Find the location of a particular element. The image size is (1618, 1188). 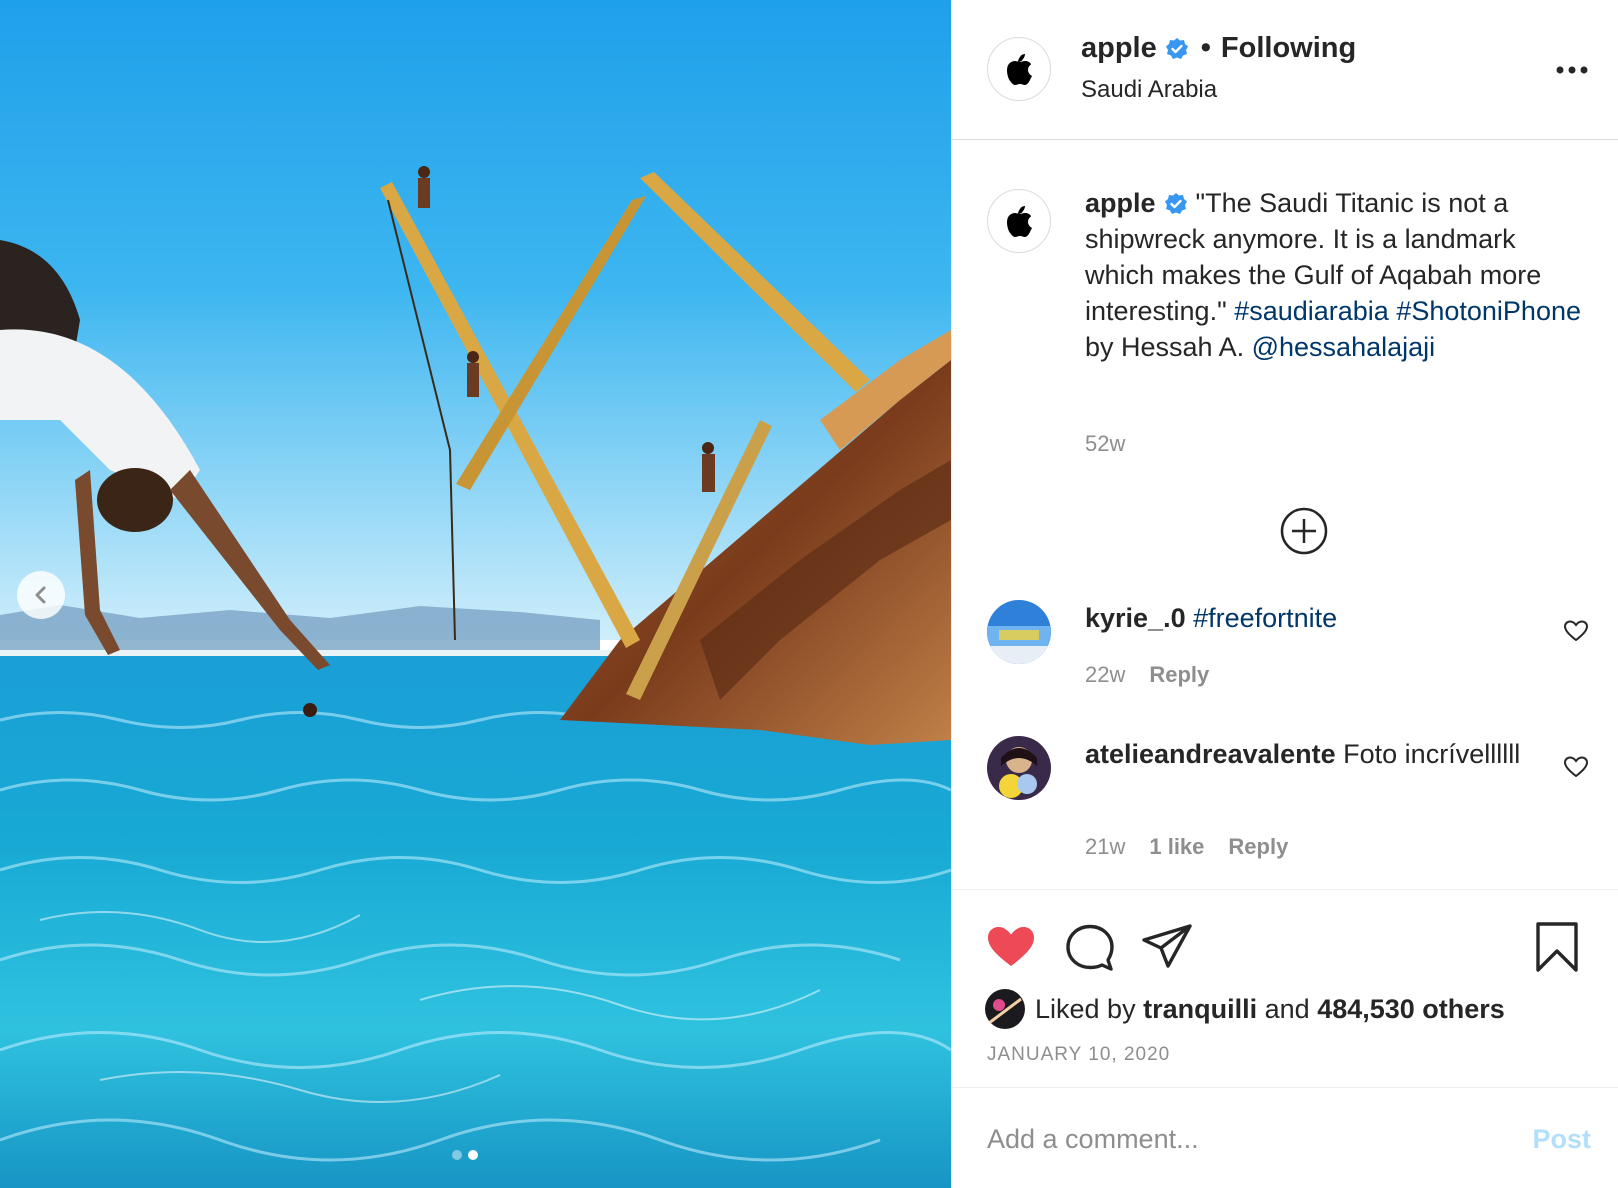

comment-username: kyrie_.0 is located at coordinates (1135, 618).